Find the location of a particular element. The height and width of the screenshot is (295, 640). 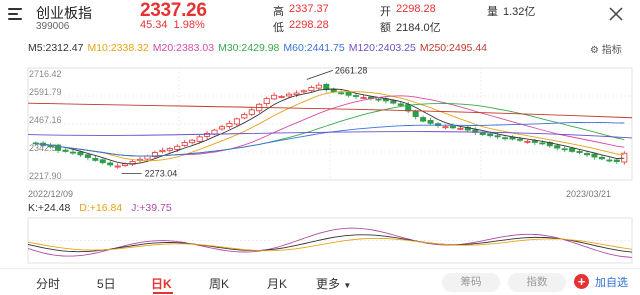

menu-icon is located at coordinates (17, 13).